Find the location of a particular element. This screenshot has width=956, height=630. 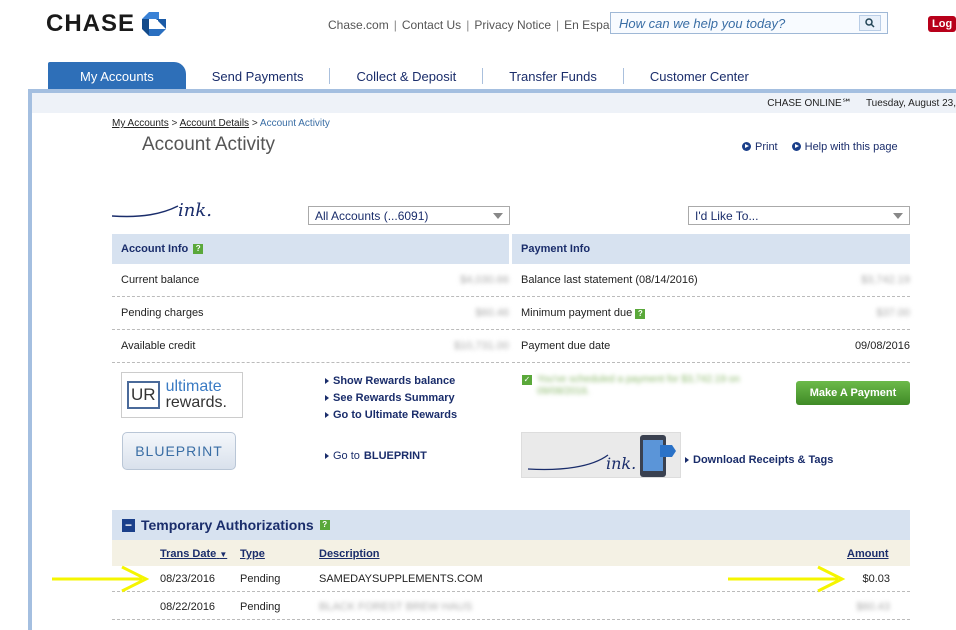

page-actions: Print Help with this page is located at coordinates (820, 147).